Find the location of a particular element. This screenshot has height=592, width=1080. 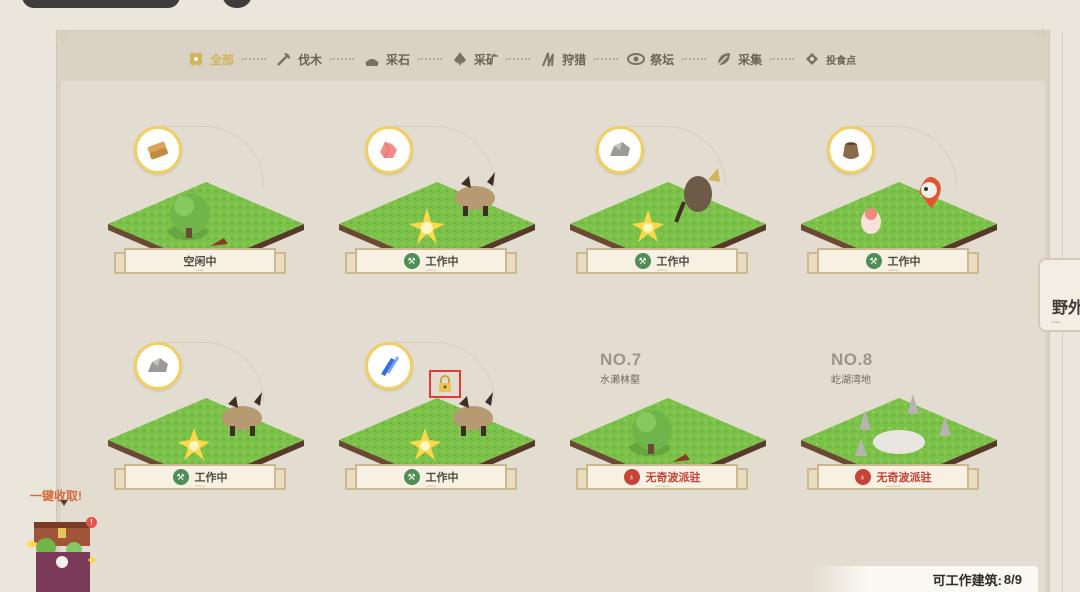

tab-label: 采矿 is located at coordinates (486, 59).